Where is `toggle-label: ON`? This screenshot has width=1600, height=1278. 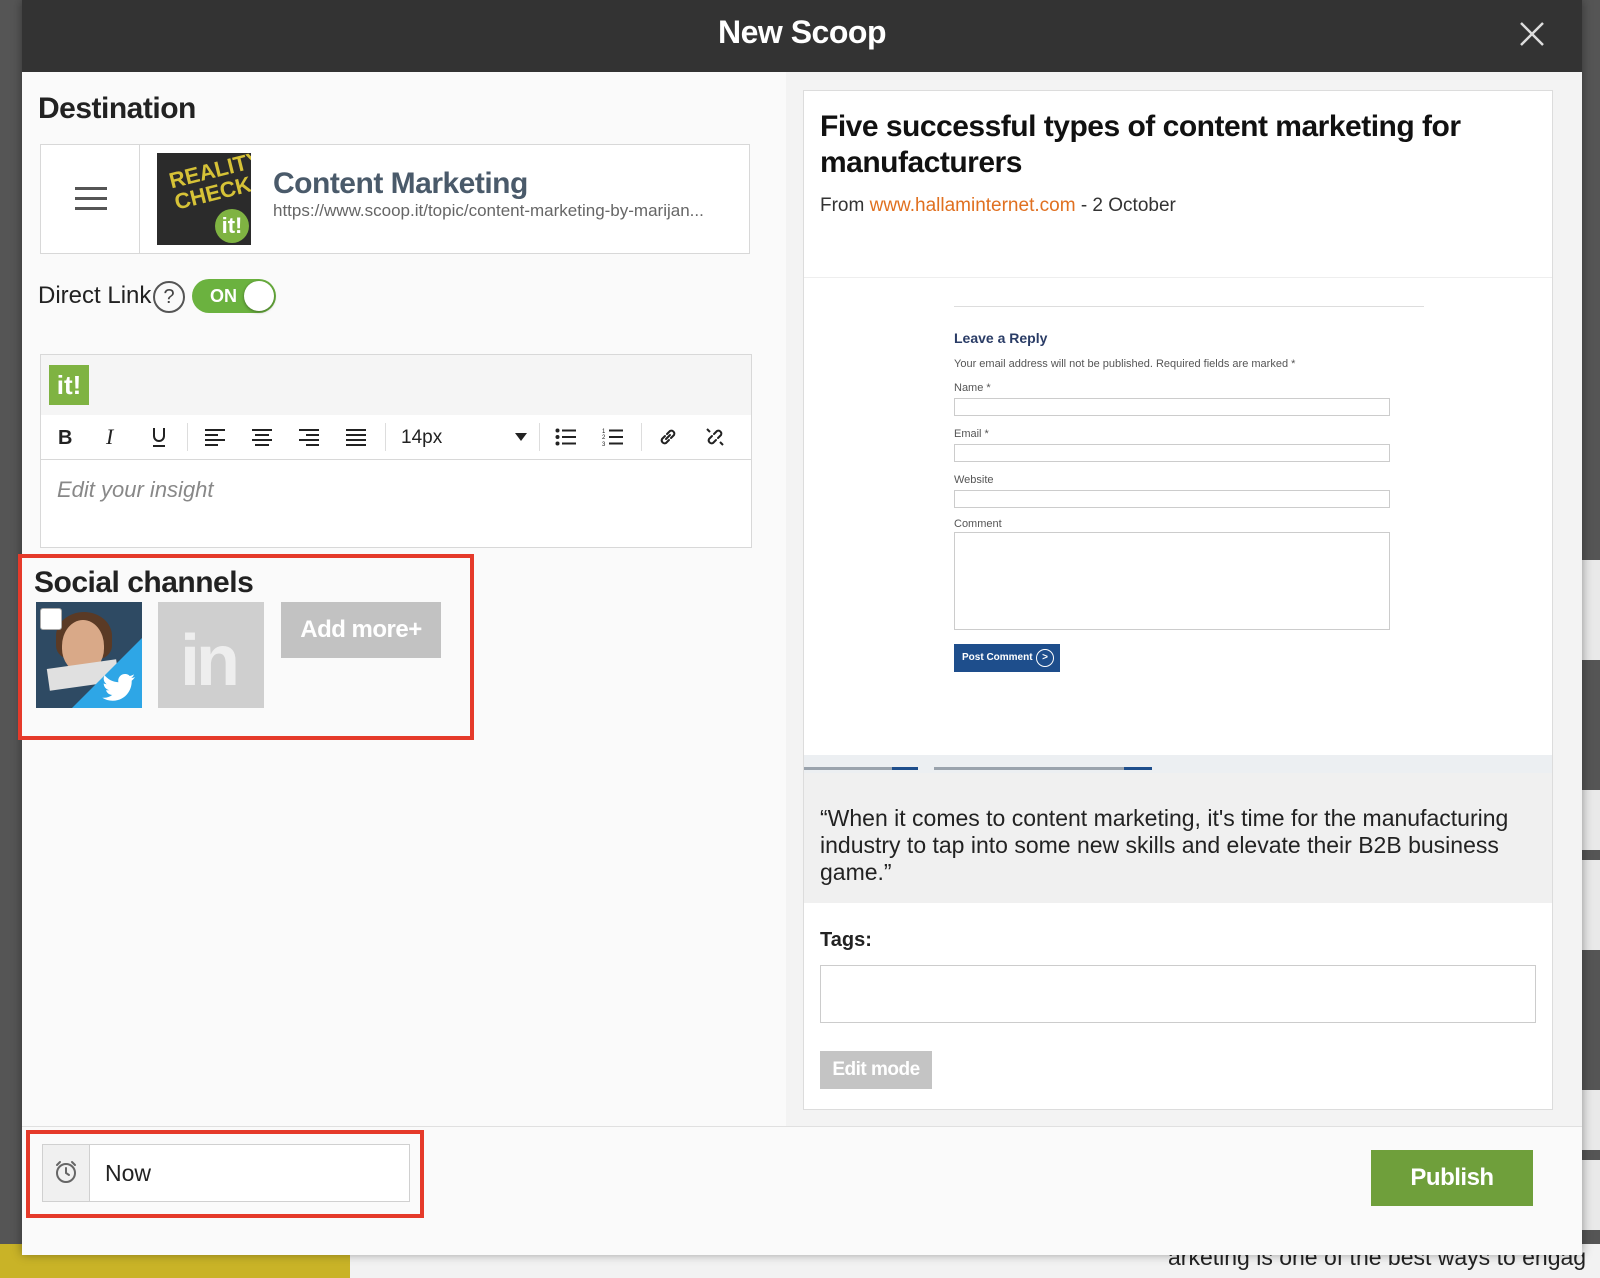 toggle-label: ON is located at coordinates (223, 296).